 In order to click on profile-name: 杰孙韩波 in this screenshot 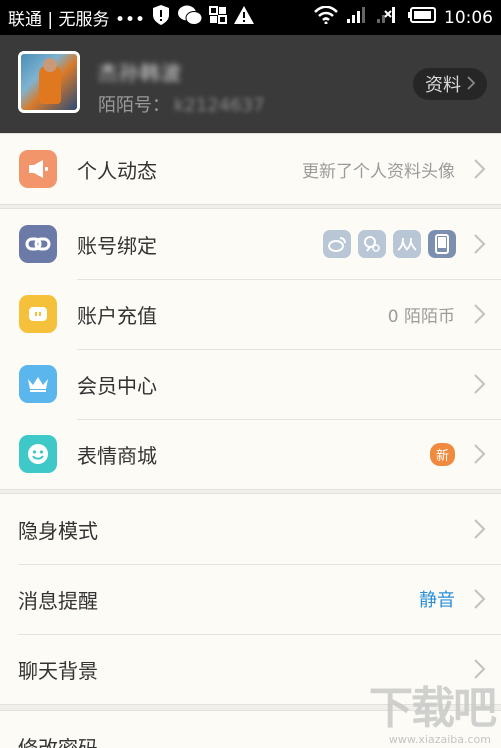, I will do `click(140, 73)`.